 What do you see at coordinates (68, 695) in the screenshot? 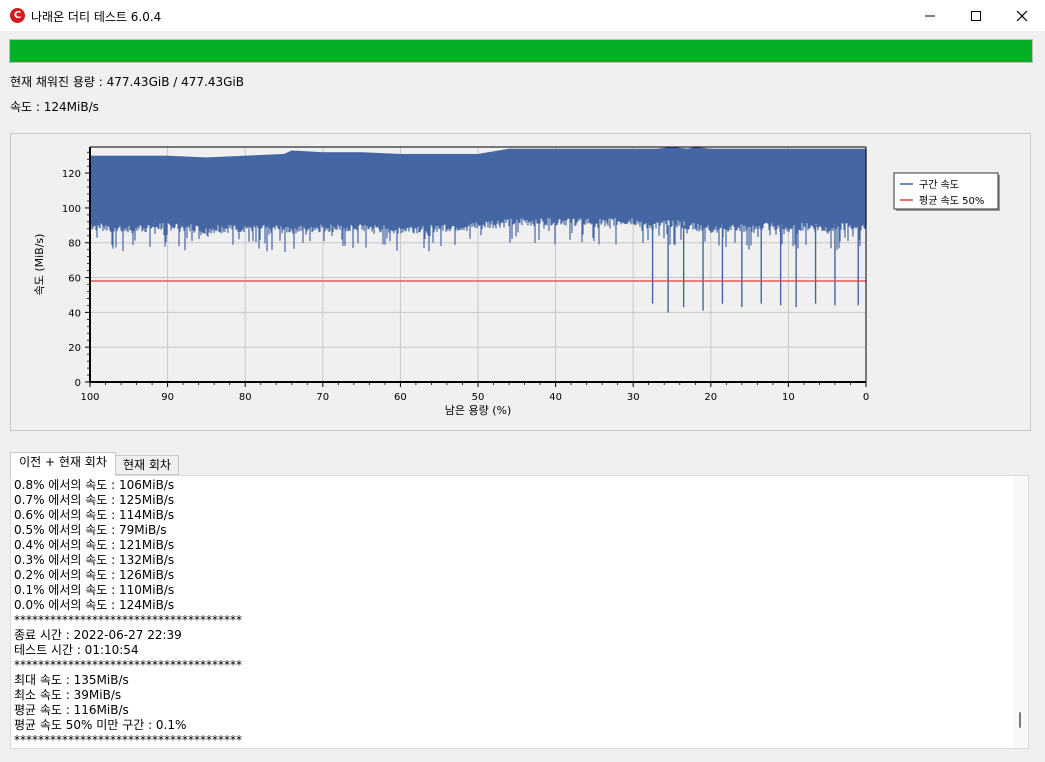
I see `log-line: 최소 속도 : 39MiB/s` at bounding box center [68, 695].